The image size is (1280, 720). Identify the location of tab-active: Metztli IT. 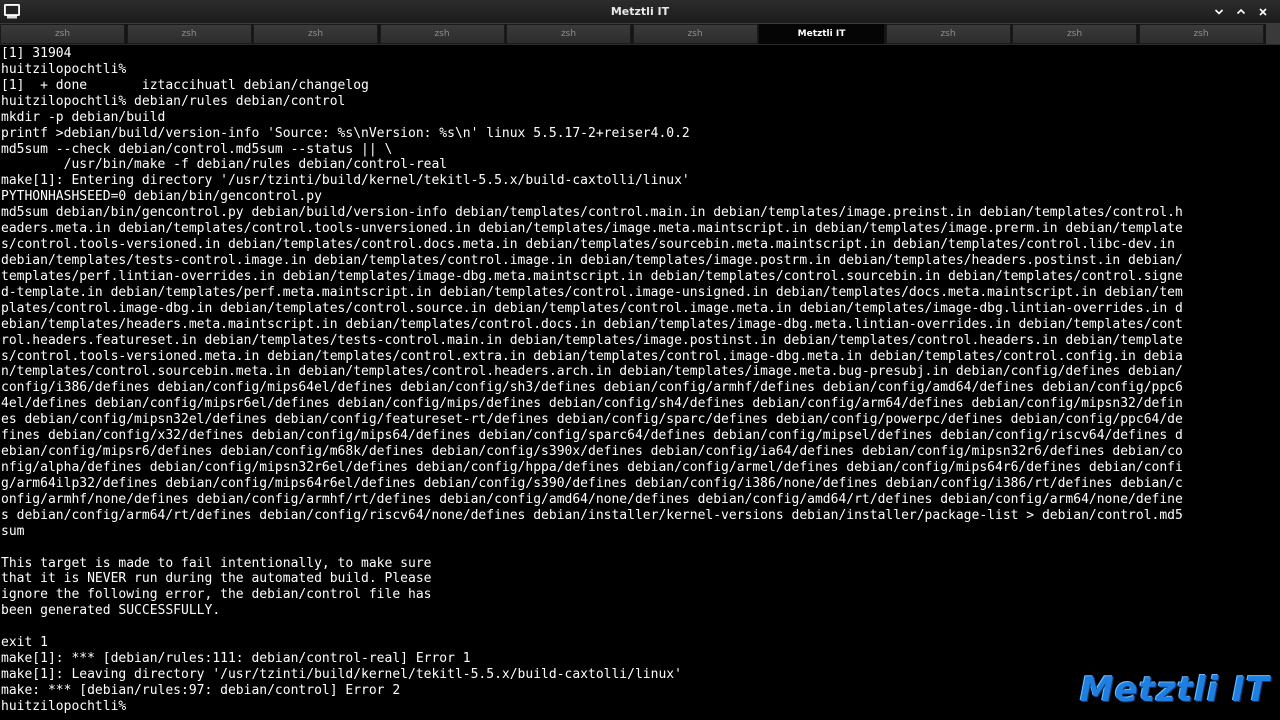
(821, 34).